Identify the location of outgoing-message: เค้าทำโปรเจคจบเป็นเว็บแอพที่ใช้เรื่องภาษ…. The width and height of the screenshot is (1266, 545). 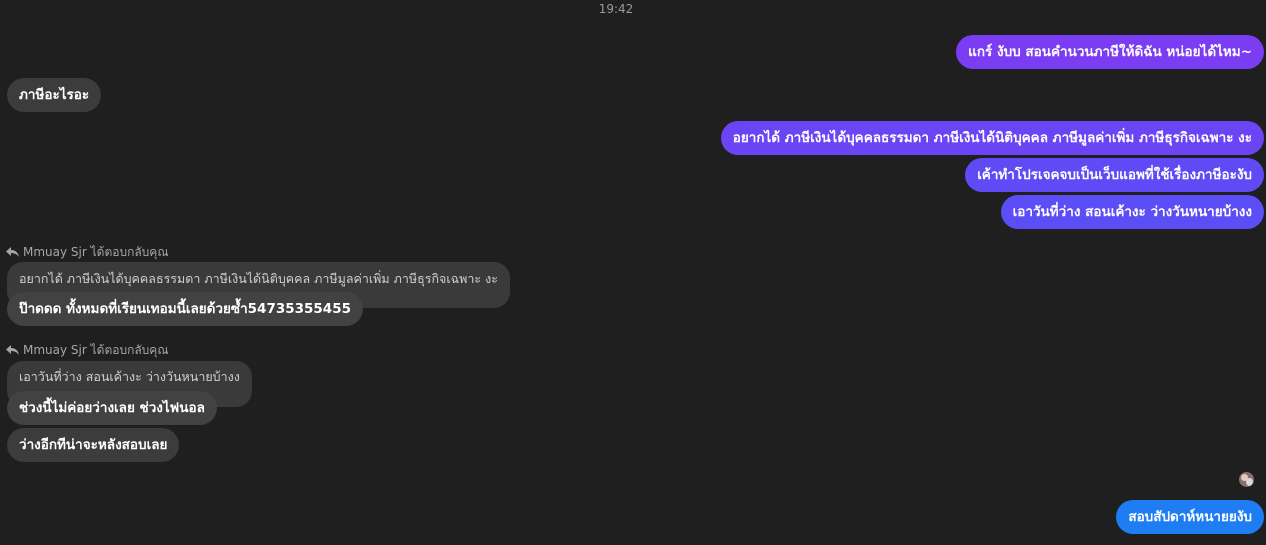
(1114, 175).